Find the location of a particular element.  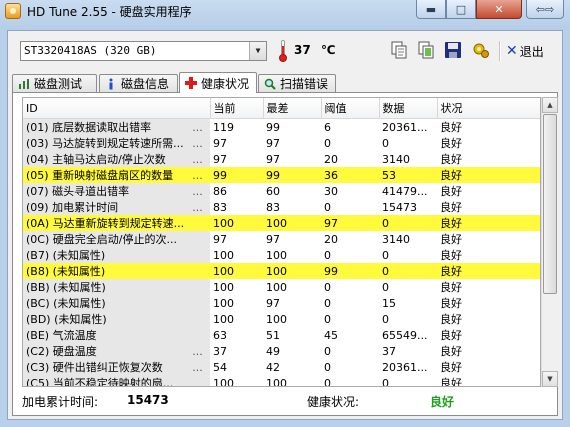

cell-current: 97 is located at coordinates (220, 143).